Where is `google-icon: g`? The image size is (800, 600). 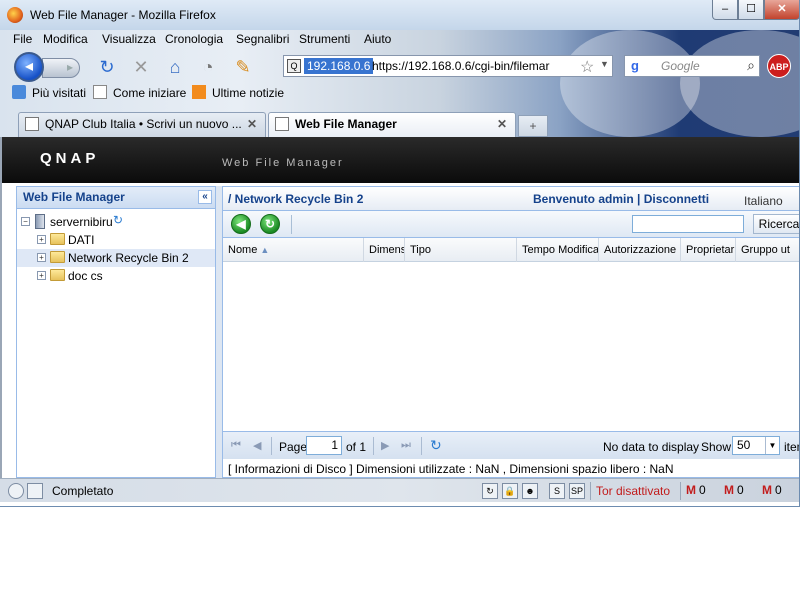 google-icon: g is located at coordinates (635, 66).